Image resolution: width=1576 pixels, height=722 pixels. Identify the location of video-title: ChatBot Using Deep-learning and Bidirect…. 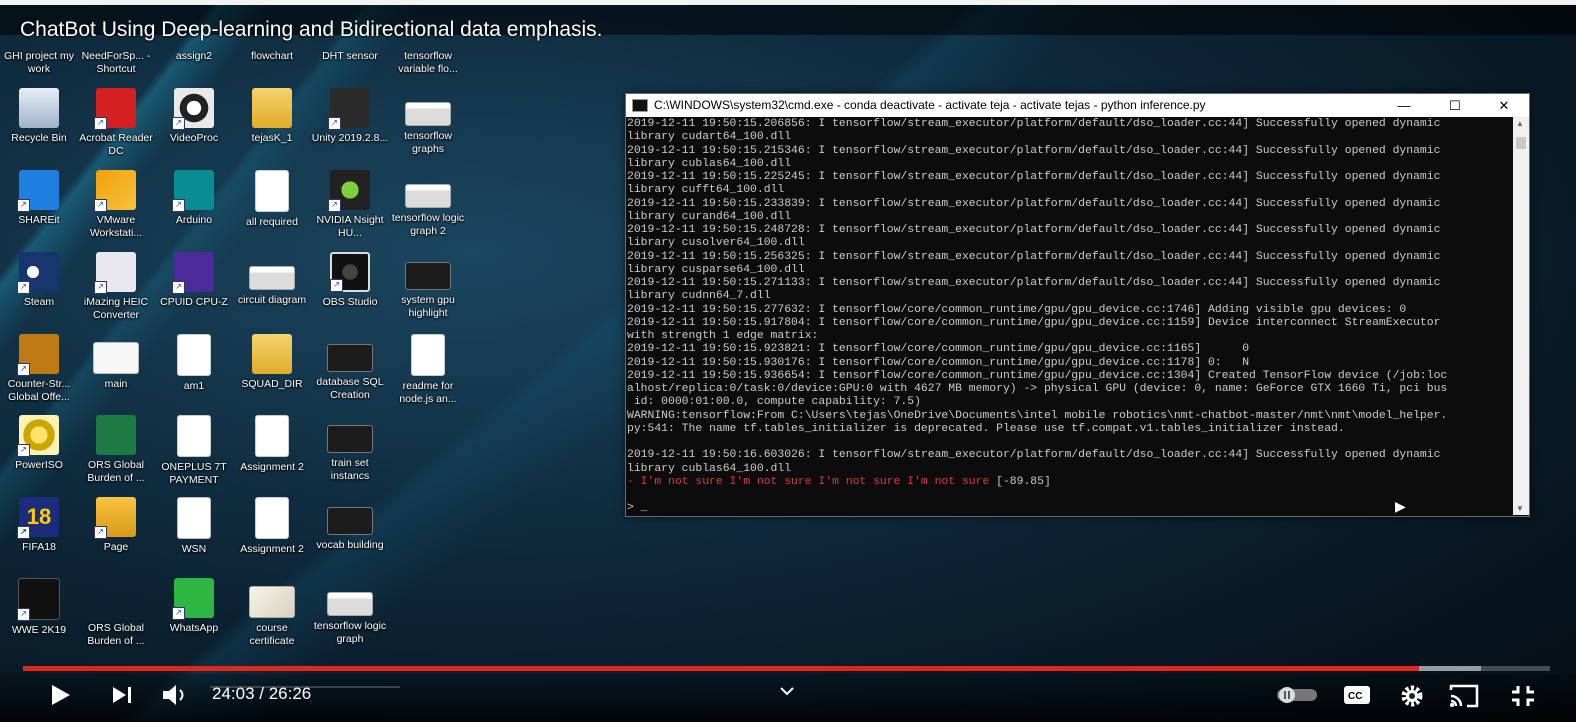
(311, 29).